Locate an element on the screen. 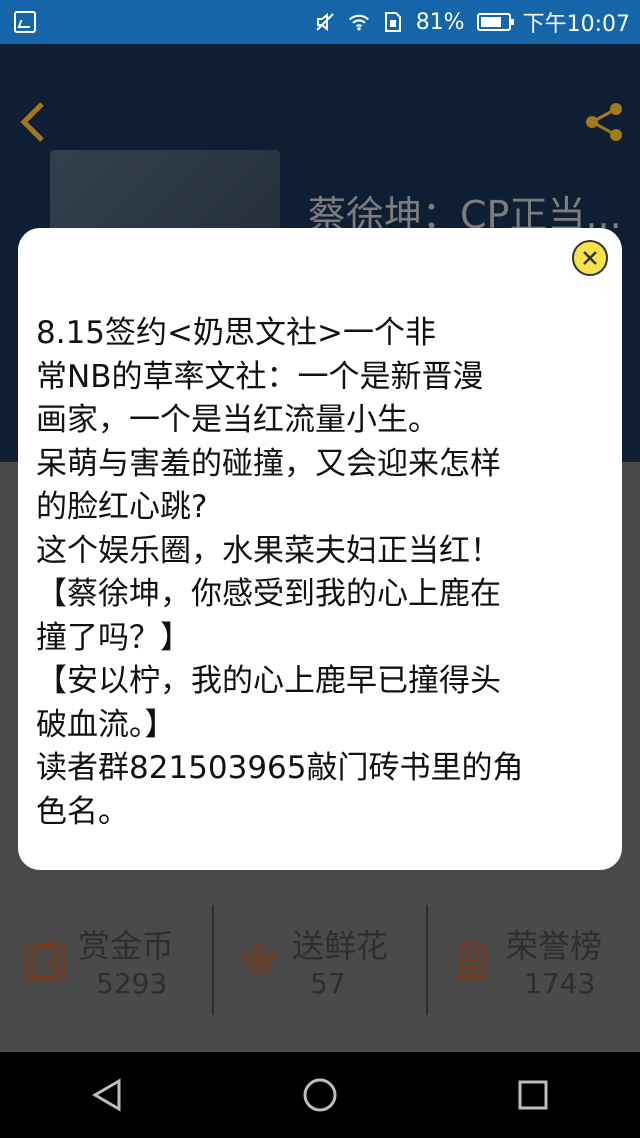  honor-list-button: 荣誉榜 1743 is located at coordinates (533, 960).